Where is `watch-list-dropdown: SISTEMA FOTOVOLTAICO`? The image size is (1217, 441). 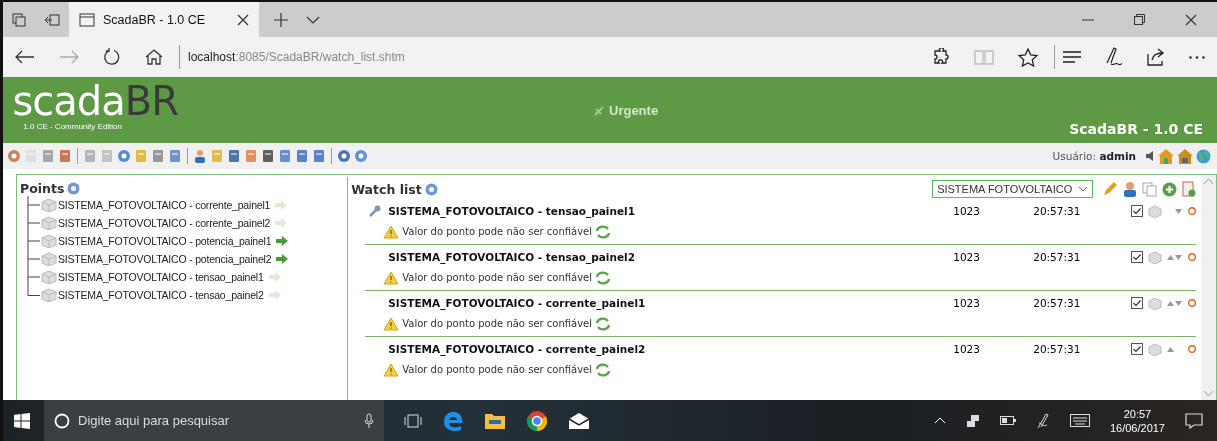 watch-list-dropdown: SISTEMA FOTOVOLTAICO is located at coordinates (1013, 189).